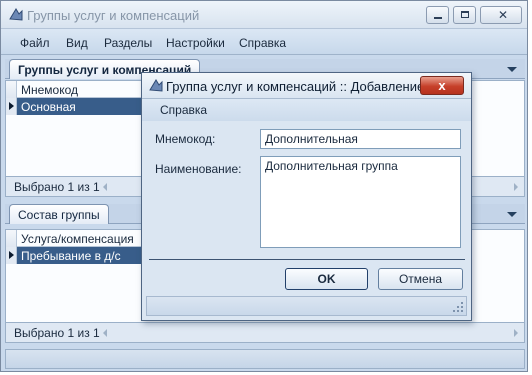 The height and width of the screenshot is (375, 532). I want to click on dialog-title: Группа услуг и компенсаций :: Добавление, so click(295, 86).